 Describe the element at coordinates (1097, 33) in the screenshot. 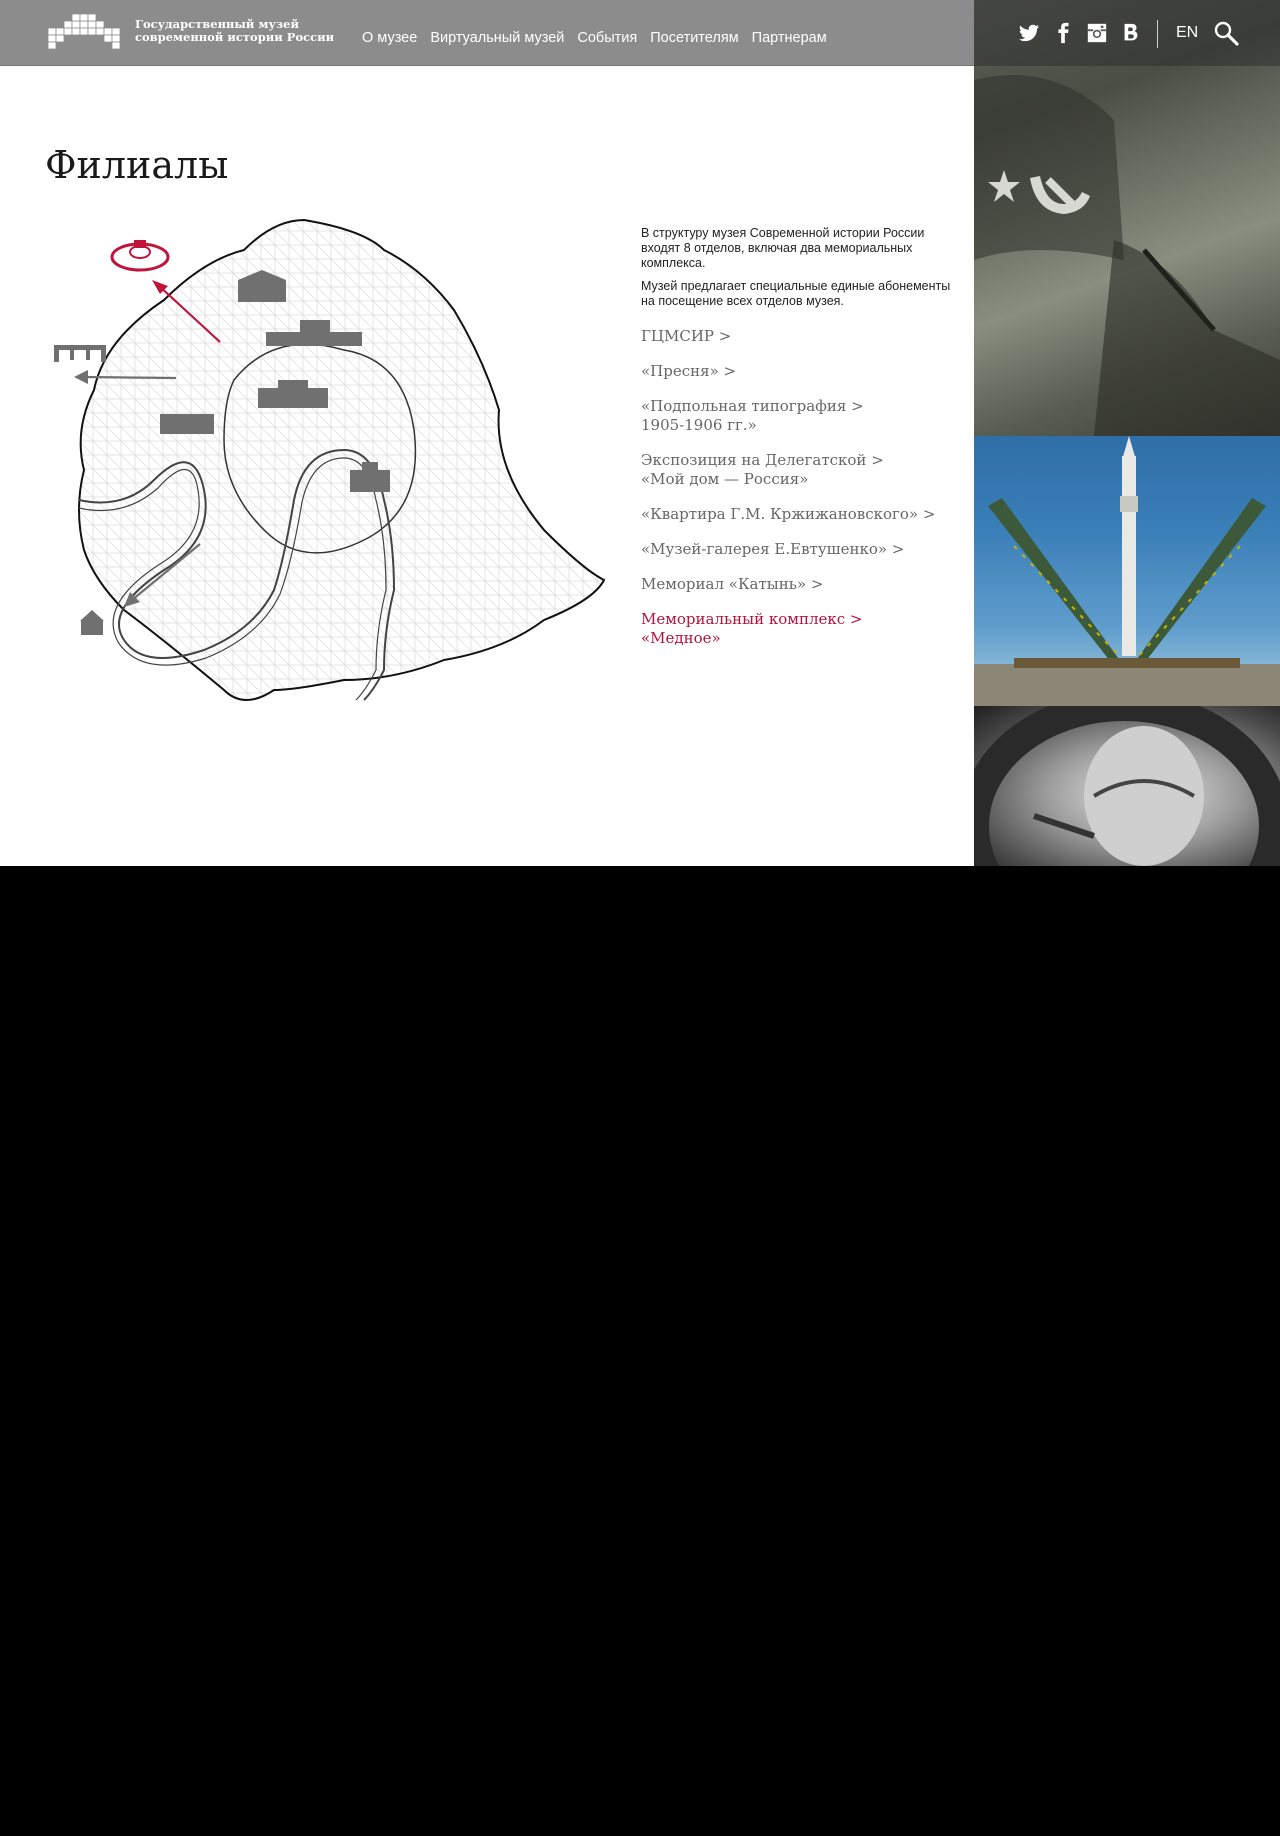

I see `instagram-icon` at that location.